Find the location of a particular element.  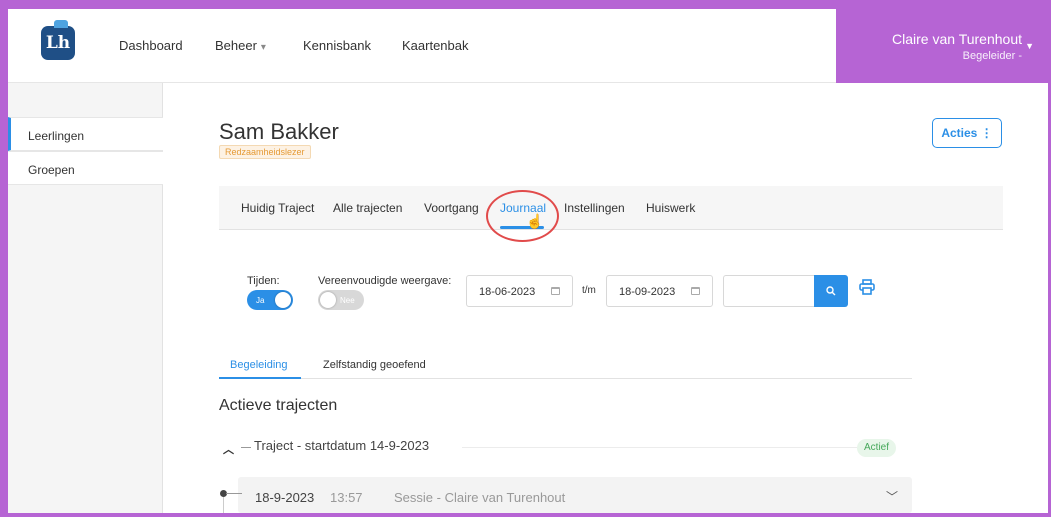

hand-pointer-icon: ☝ is located at coordinates (535, 221).